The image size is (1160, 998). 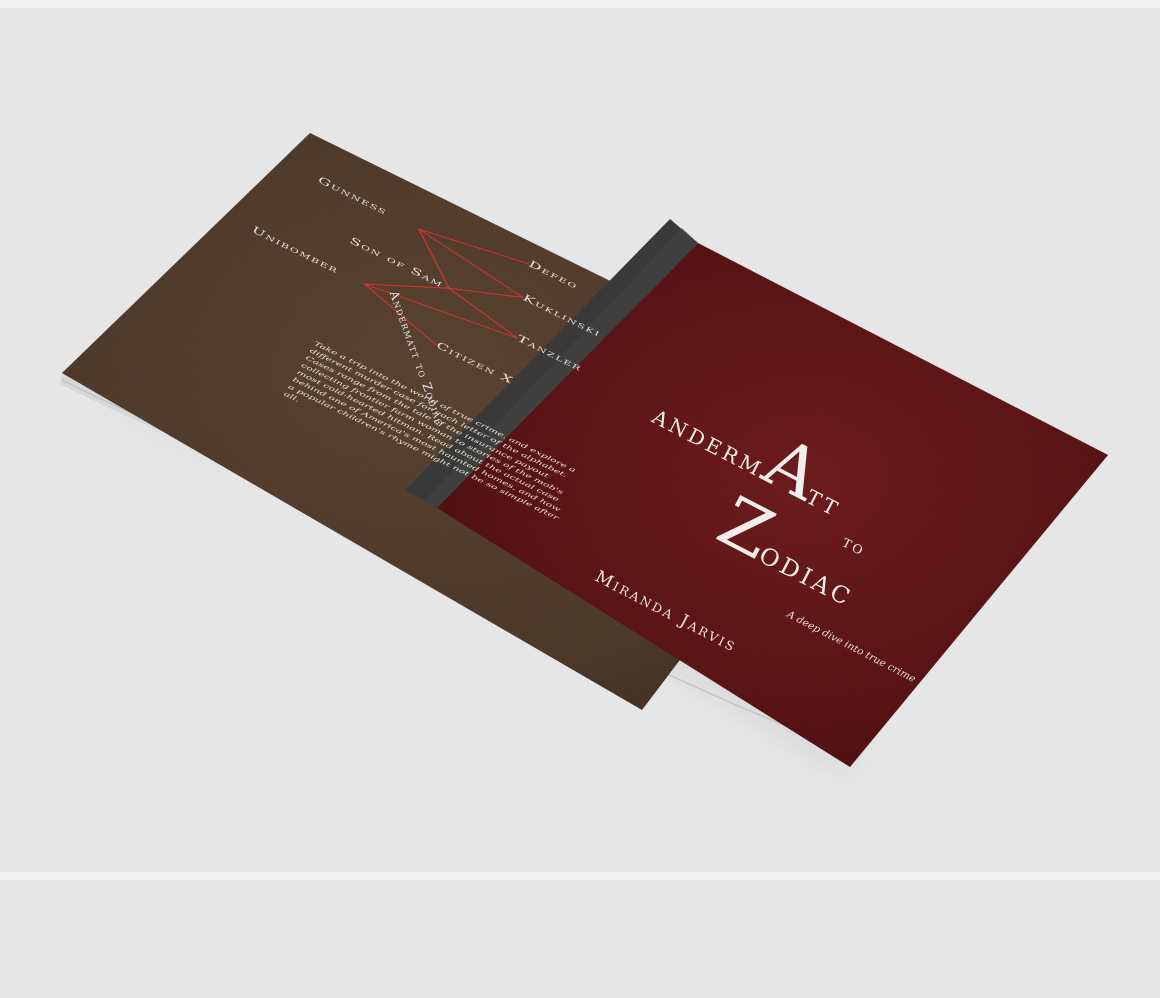 I want to click on title-zodiac-rest: odiac, so click(x=807, y=574).